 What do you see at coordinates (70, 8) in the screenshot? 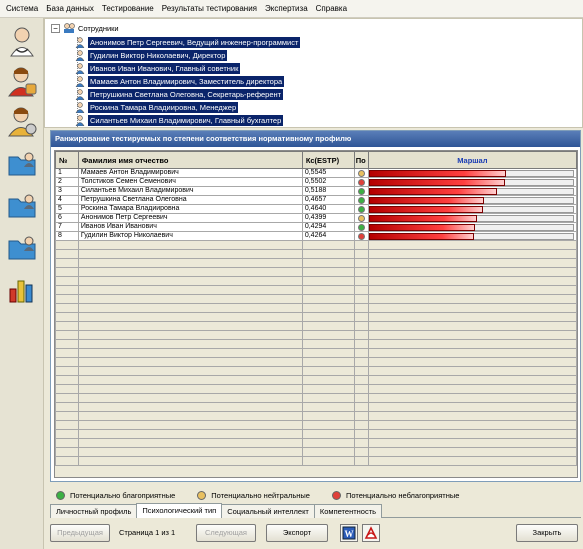
I see `menu-database: База данных` at bounding box center [70, 8].